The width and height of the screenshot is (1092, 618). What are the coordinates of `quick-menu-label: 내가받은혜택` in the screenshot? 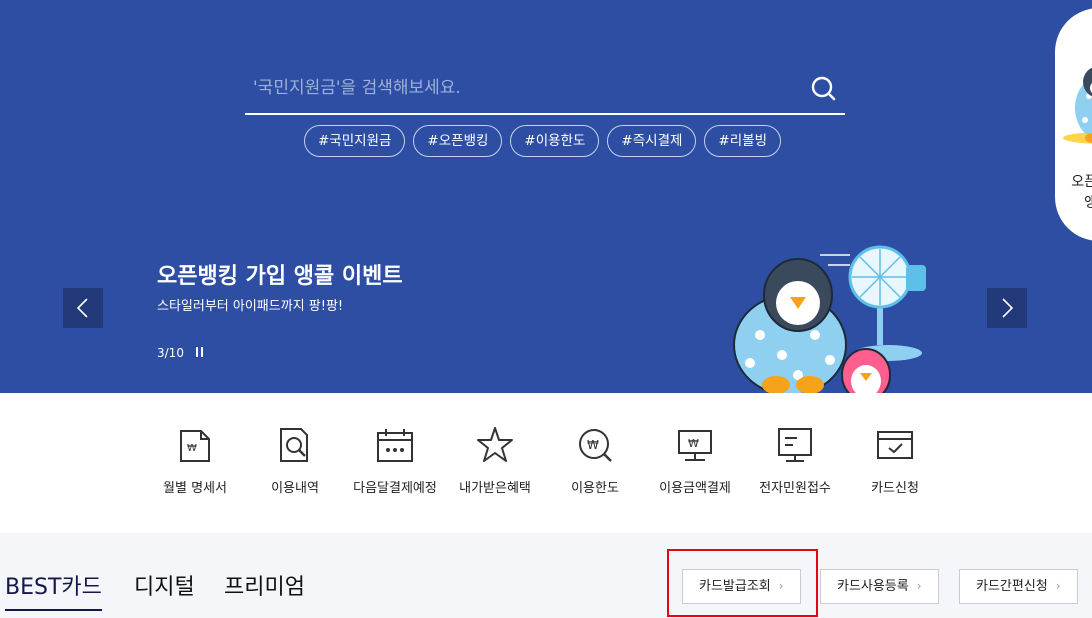 It's located at (495, 488).